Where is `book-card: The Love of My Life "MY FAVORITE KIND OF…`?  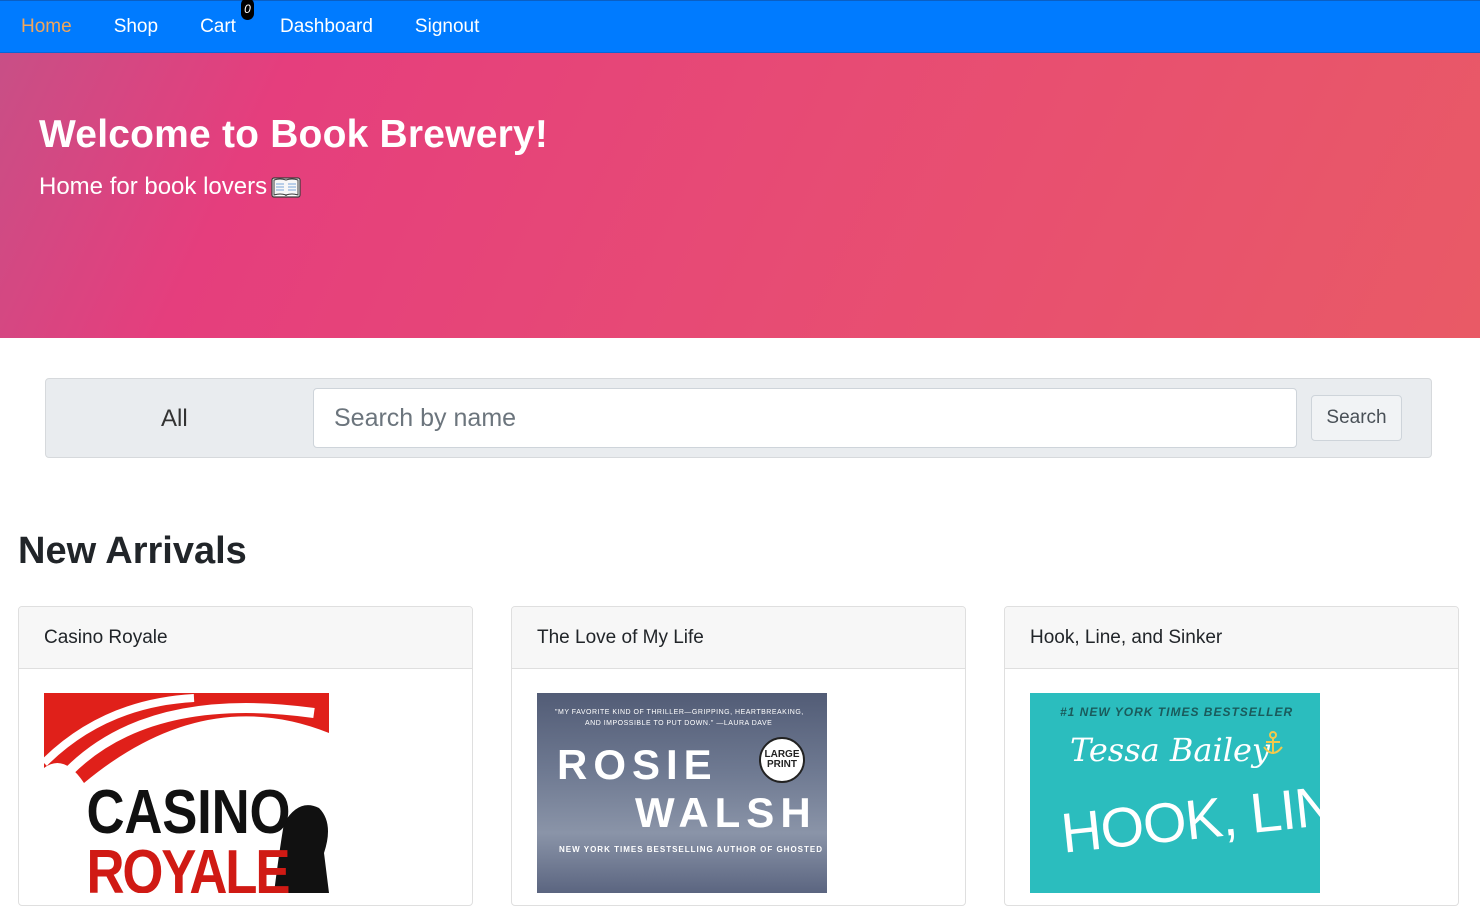 book-card: The Love of My Life "MY FAVORITE KIND OF… is located at coordinates (738, 756).